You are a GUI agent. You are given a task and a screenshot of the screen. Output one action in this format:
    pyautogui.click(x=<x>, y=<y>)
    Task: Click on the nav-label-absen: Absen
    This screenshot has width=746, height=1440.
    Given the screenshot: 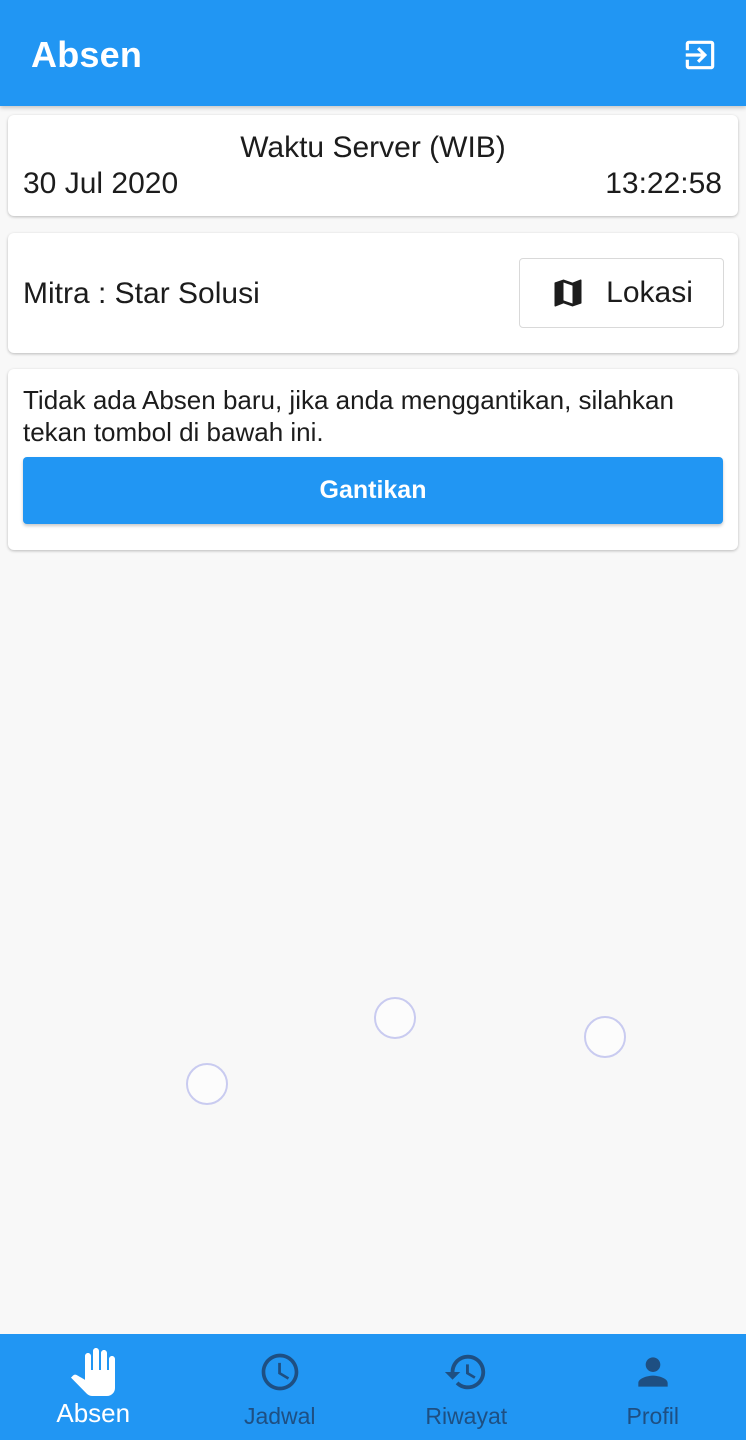 What is the action you would take?
    pyautogui.click(x=93, y=1413)
    